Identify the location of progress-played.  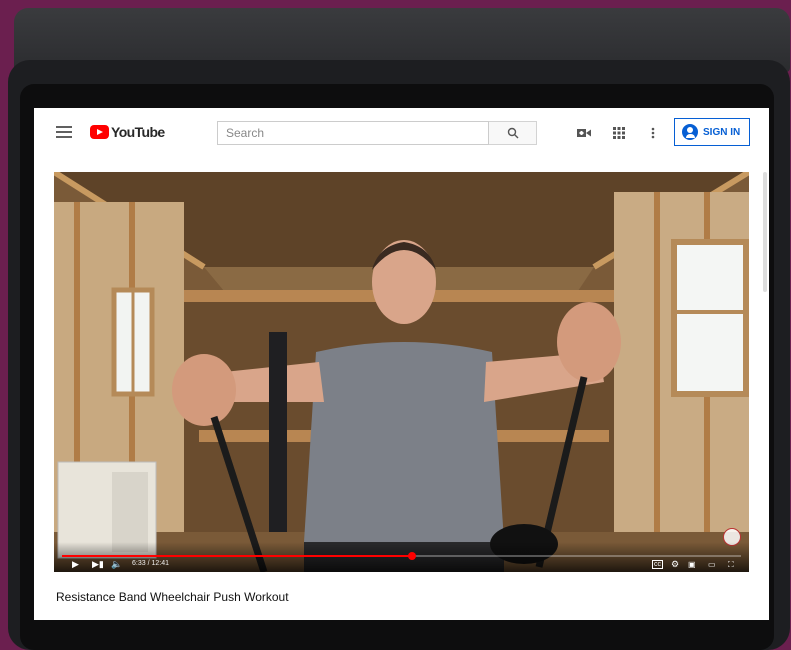
(237, 556).